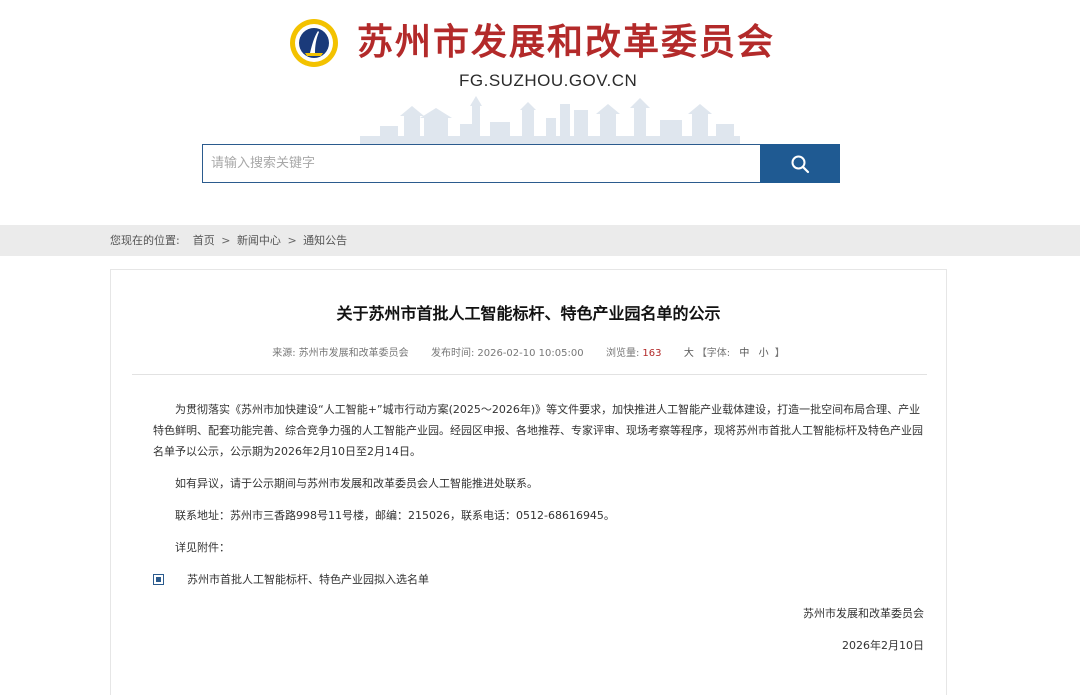 The height and width of the screenshot is (695, 1080). I want to click on font-size-medium-button: 中, so click(744, 353).